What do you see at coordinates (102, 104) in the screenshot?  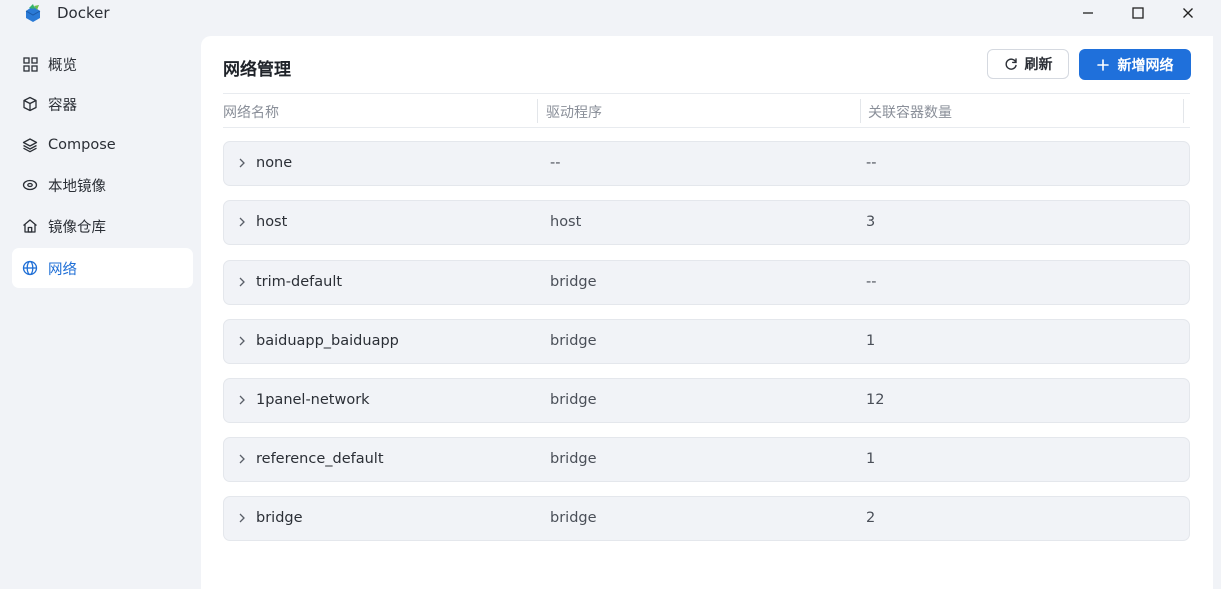 I see `sidebar-item-containers: 容器` at bounding box center [102, 104].